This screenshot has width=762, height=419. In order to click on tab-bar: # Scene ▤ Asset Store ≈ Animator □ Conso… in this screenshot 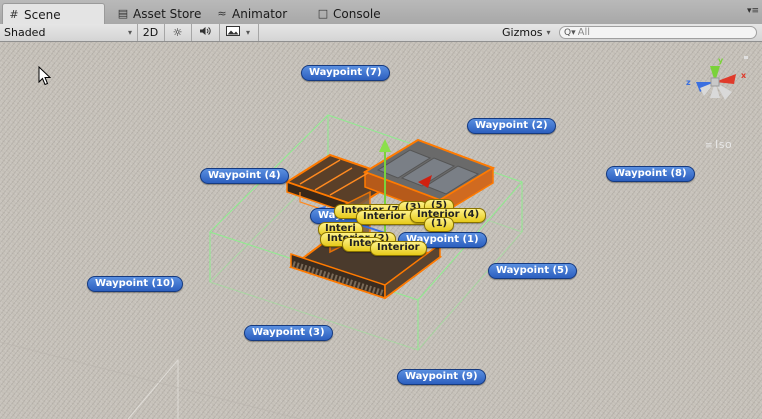, I will do `click(381, 12)`.